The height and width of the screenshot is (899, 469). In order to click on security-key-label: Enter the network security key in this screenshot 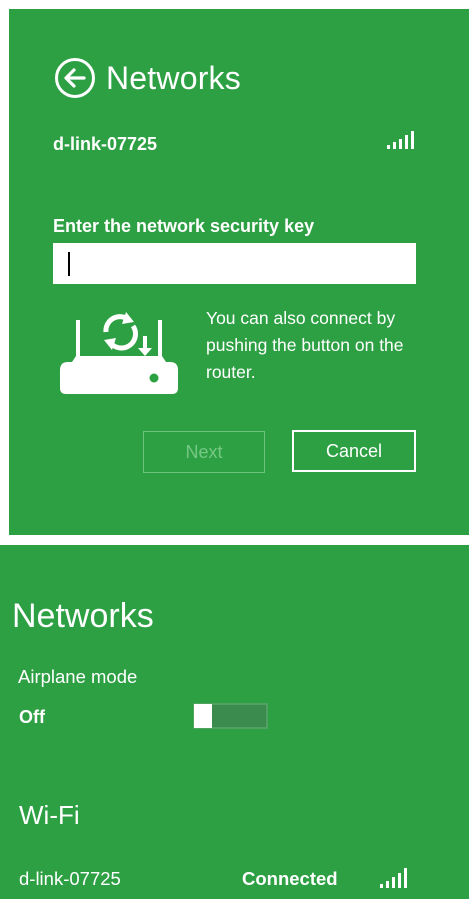, I will do `click(184, 226)`.